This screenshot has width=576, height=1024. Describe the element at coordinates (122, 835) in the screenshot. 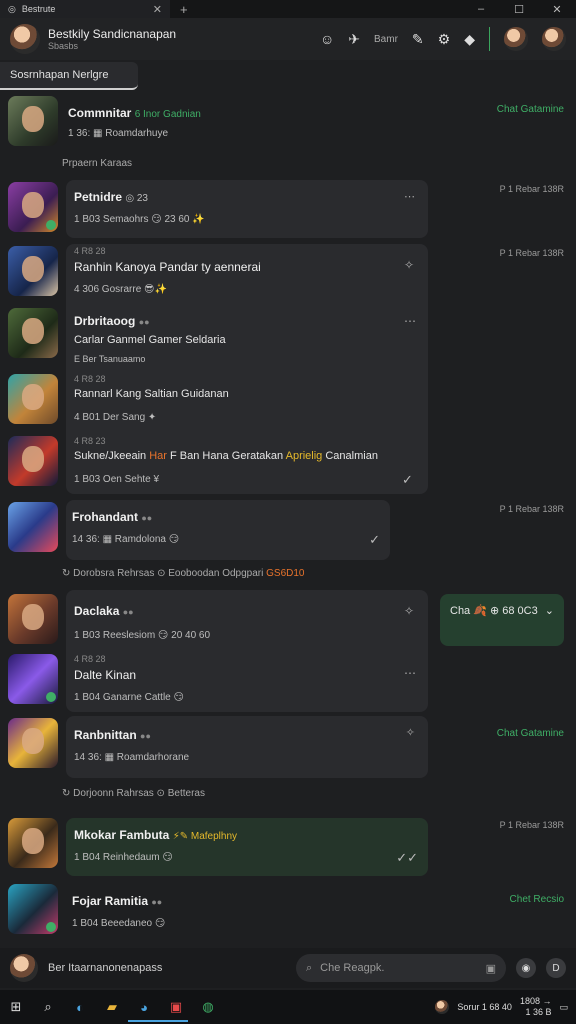

I see `sender-name: Mkokar Fambuta` at that location.